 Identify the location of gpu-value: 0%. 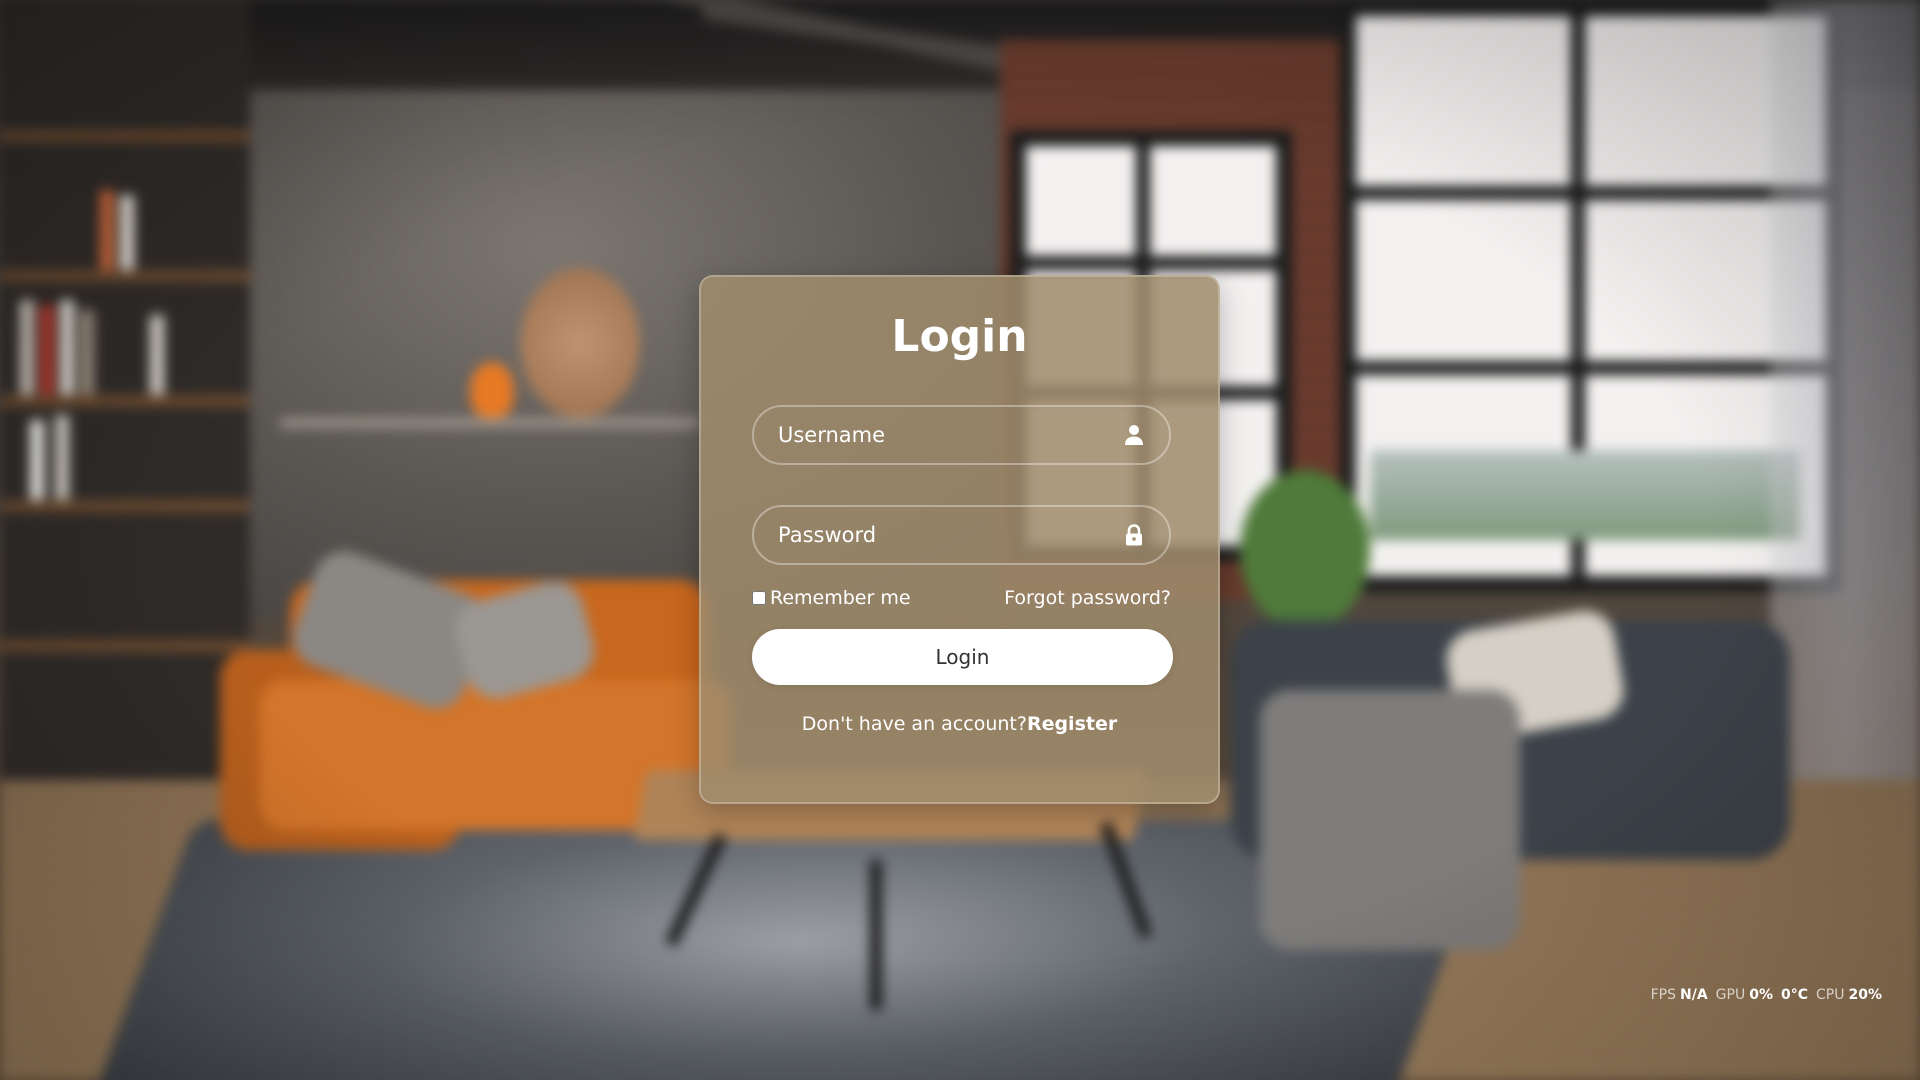
(1761, 995).